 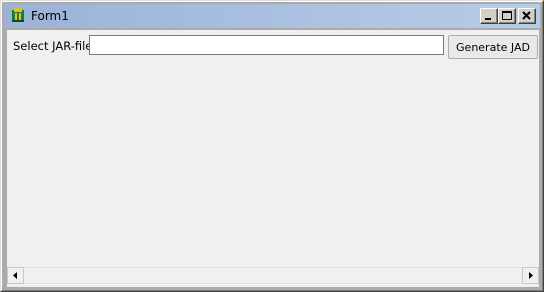 What do you see at coordinates (489, 16) in the screenshot?
I see `minimize-button` at bounding box center [489, 16].